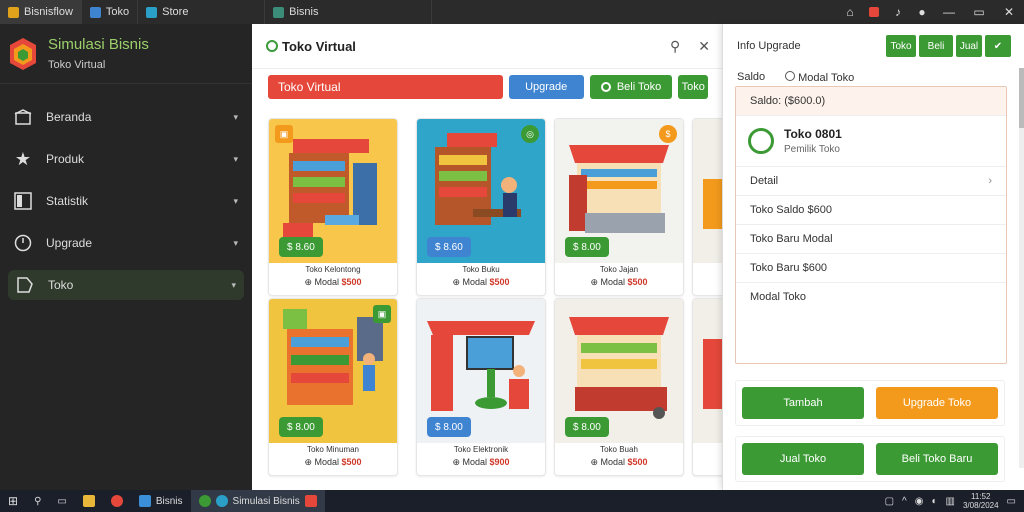 The height and width of the screenshot is (512, 1024). Describe the element at coordinates (169, 501) in the screenshot. I see `taskbar-app-label: Bisnis` at that location.